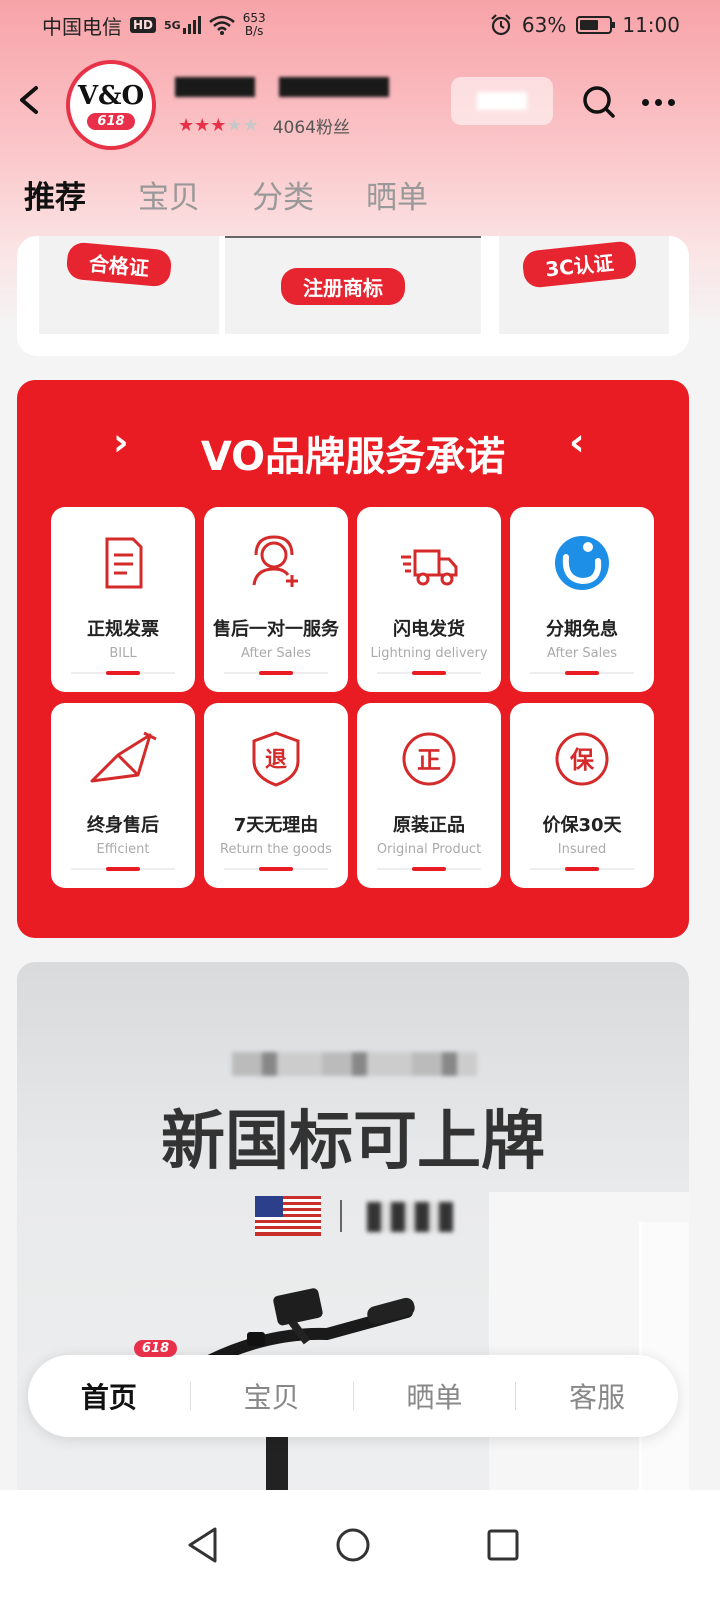 The height and width of the screenshot is (1600, 720). I want to click on battery-percent: 63%, so click(544, 25).